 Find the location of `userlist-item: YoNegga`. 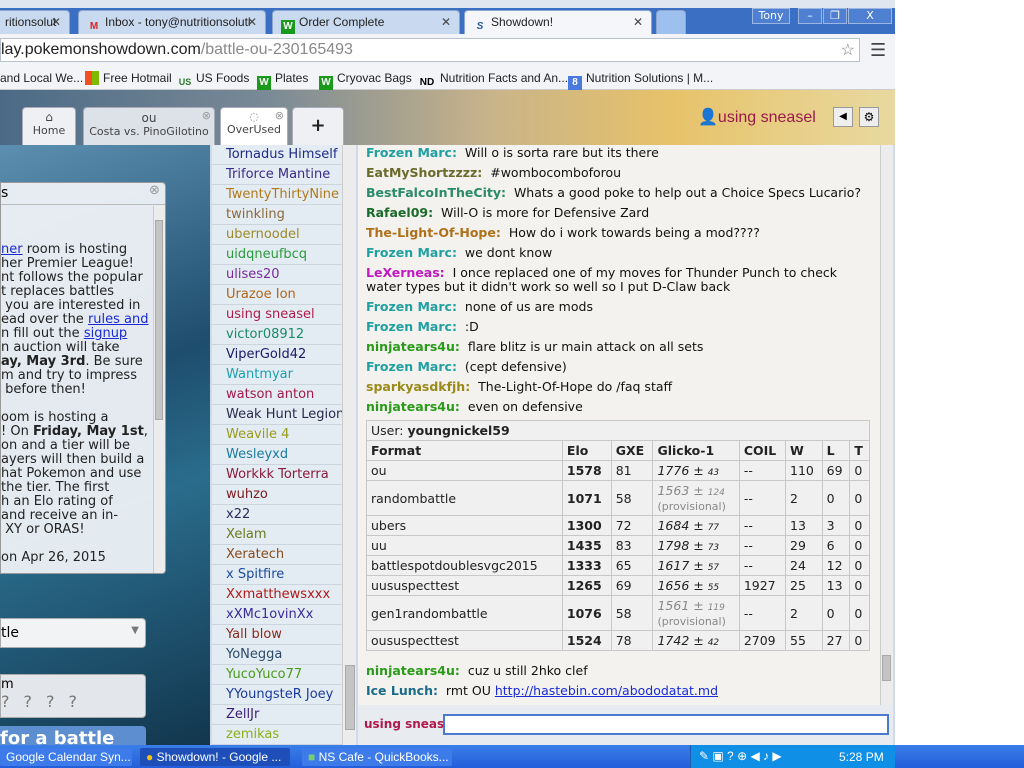

userlist-item: YoNegga is located at coordinates (277, 655).